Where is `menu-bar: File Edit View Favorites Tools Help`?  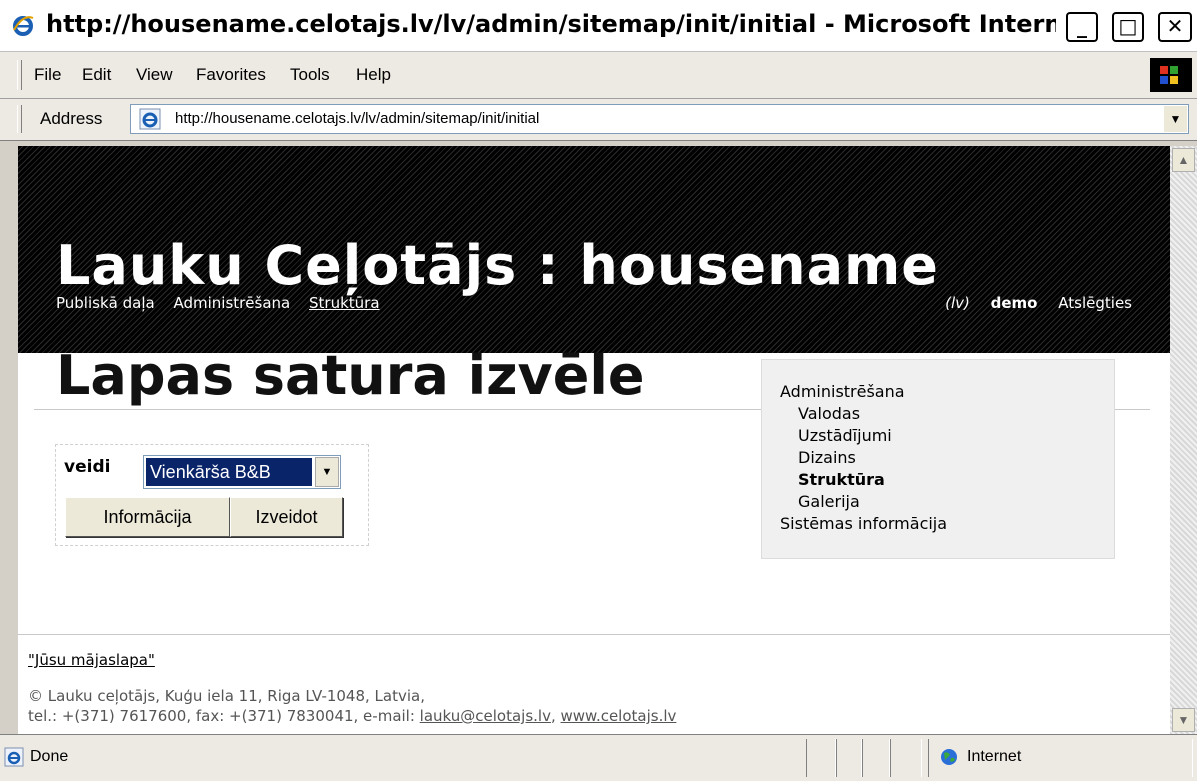 menu-bar: File Edit View Favorites Tools Help is located at coordinates (598, 75).